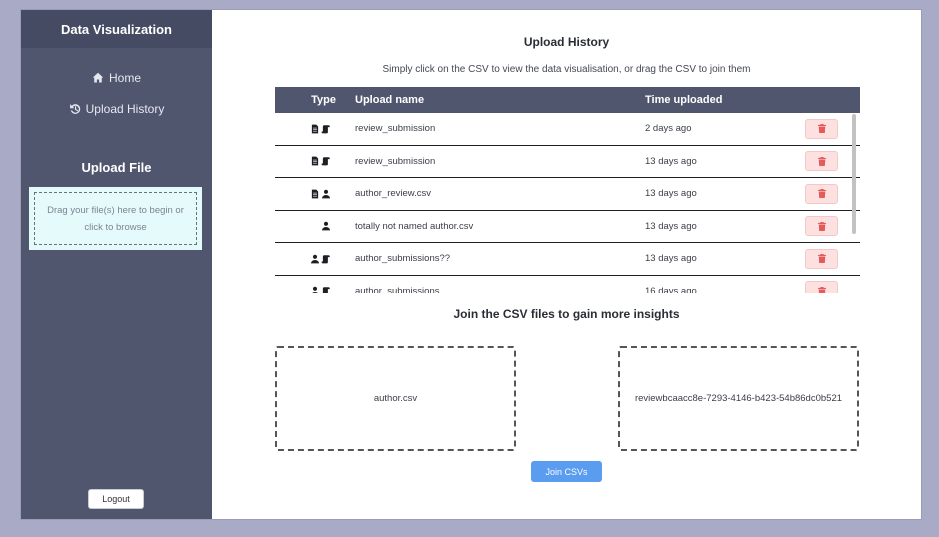 The image size is (939, 537). Describe the element at coordinates (403, 259) in the screenshot. I see `row-upload-name: author_submissions??` at that location.